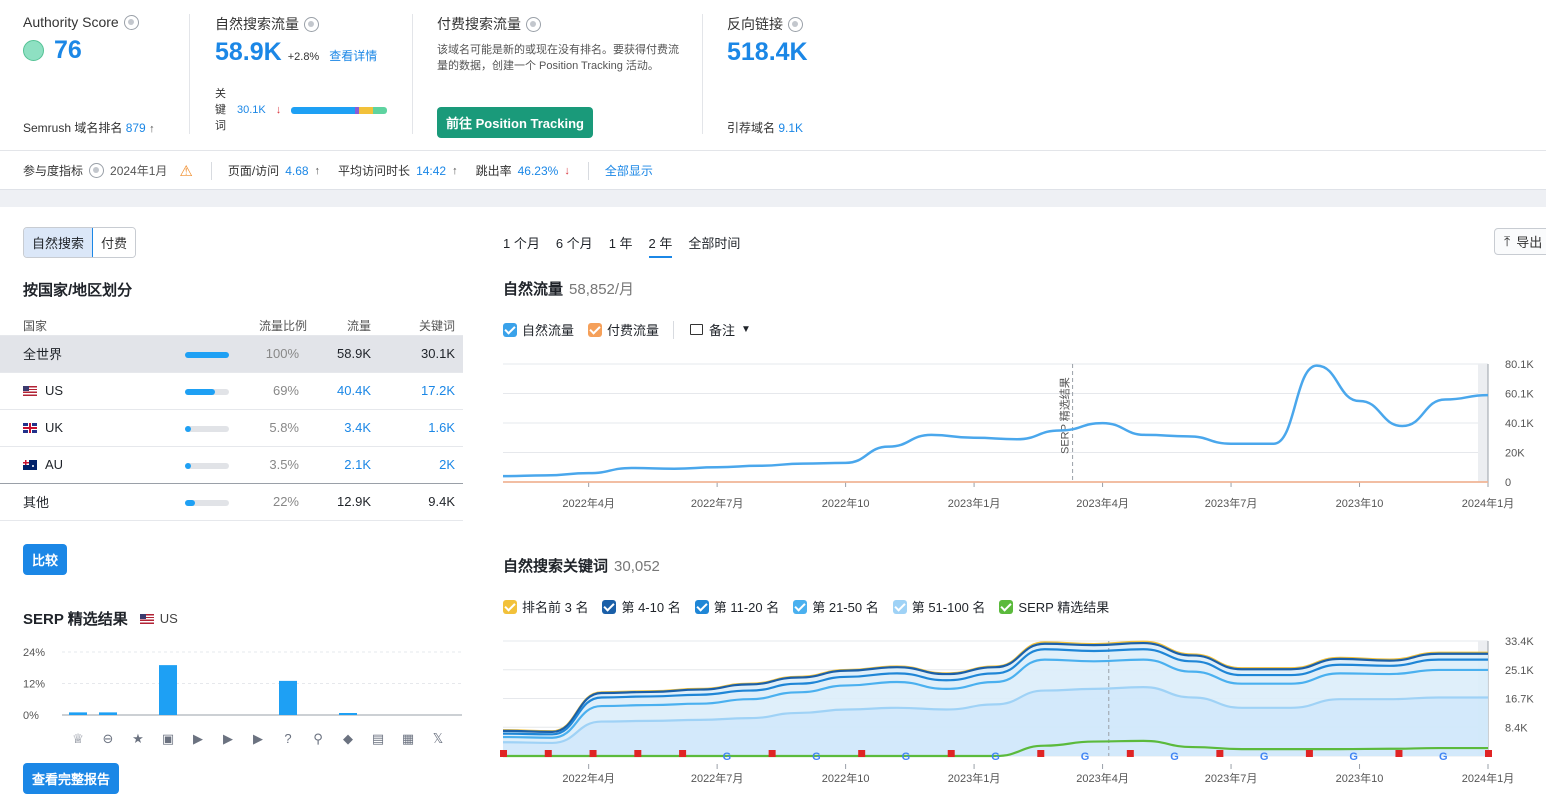 This screenshot has width=1546, height=810. Describe the element at coordinates (836, 606) in the screenshot. I see `legend-item: 第 21-50 名` at that location.